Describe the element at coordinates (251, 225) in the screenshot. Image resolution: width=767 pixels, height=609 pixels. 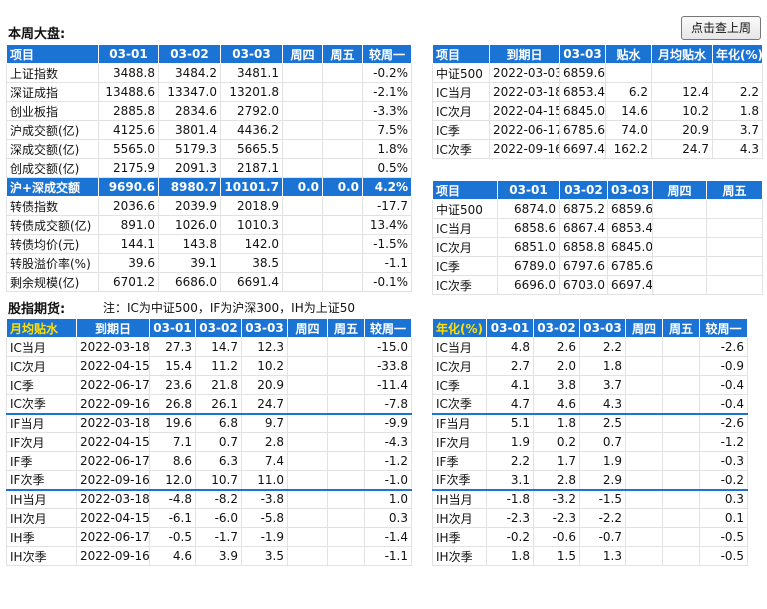
I see `table-cell: 1010.3` at that location.